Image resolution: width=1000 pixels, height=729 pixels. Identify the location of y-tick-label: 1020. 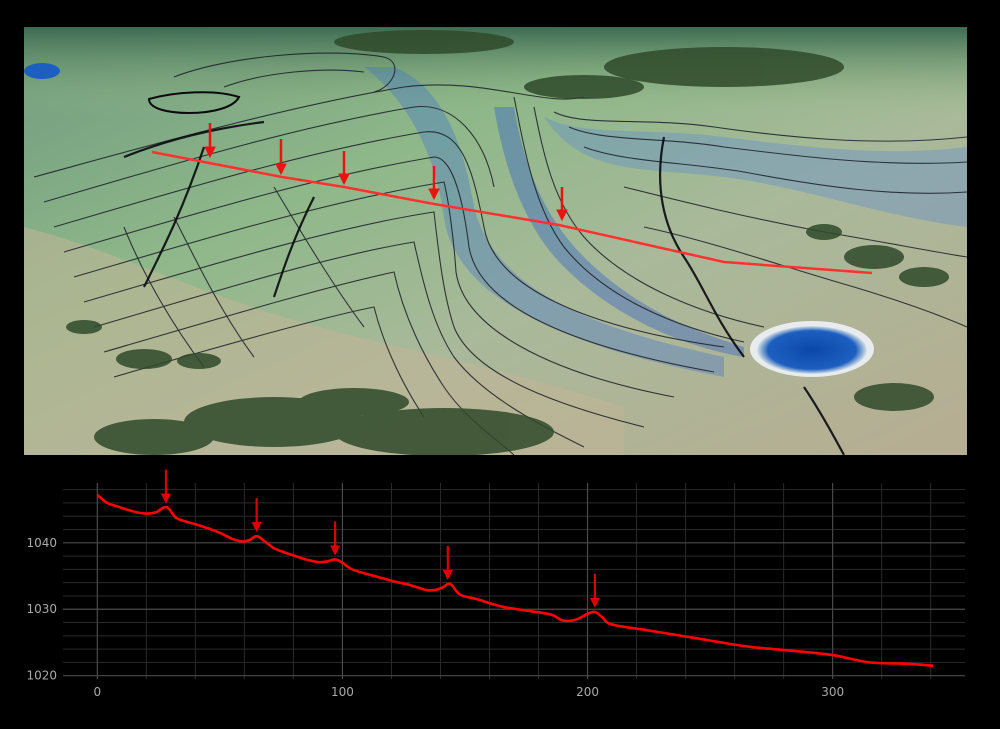
(41, 676).